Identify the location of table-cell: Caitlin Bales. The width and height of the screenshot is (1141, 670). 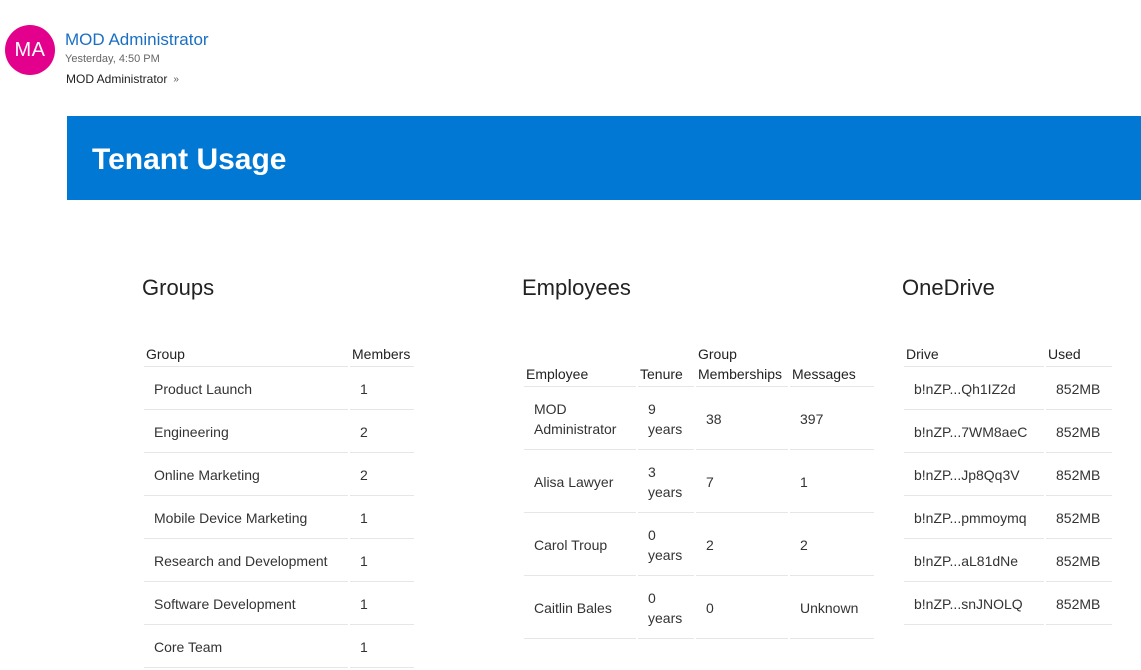
(580, 608).